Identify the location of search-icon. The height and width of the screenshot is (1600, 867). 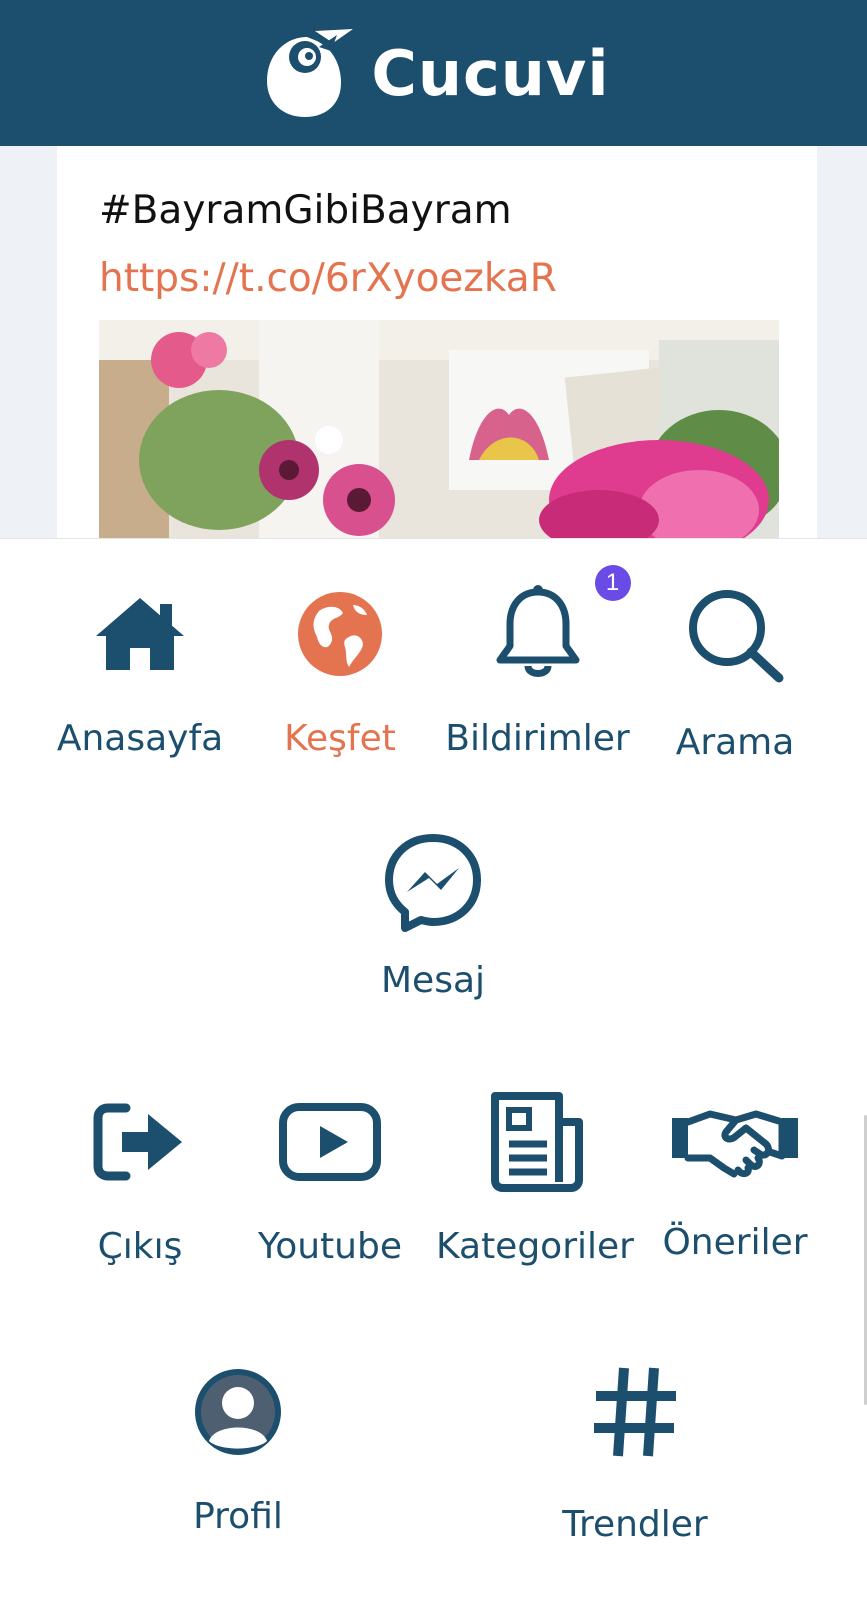
(736, 636).